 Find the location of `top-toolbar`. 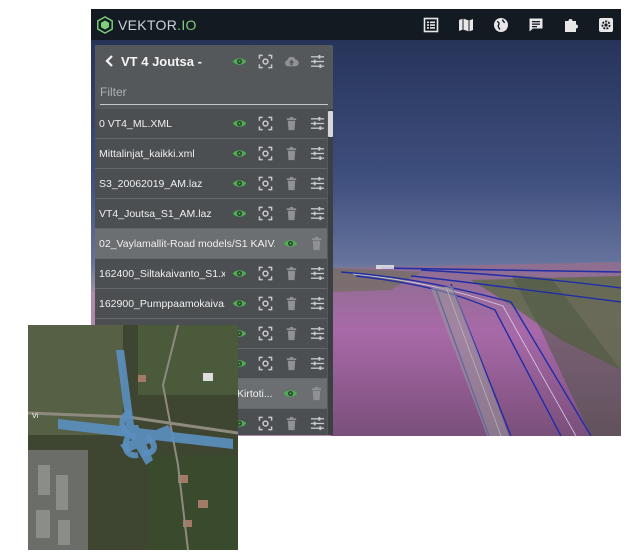

top-toolbar is located at coordinates (512, 24).